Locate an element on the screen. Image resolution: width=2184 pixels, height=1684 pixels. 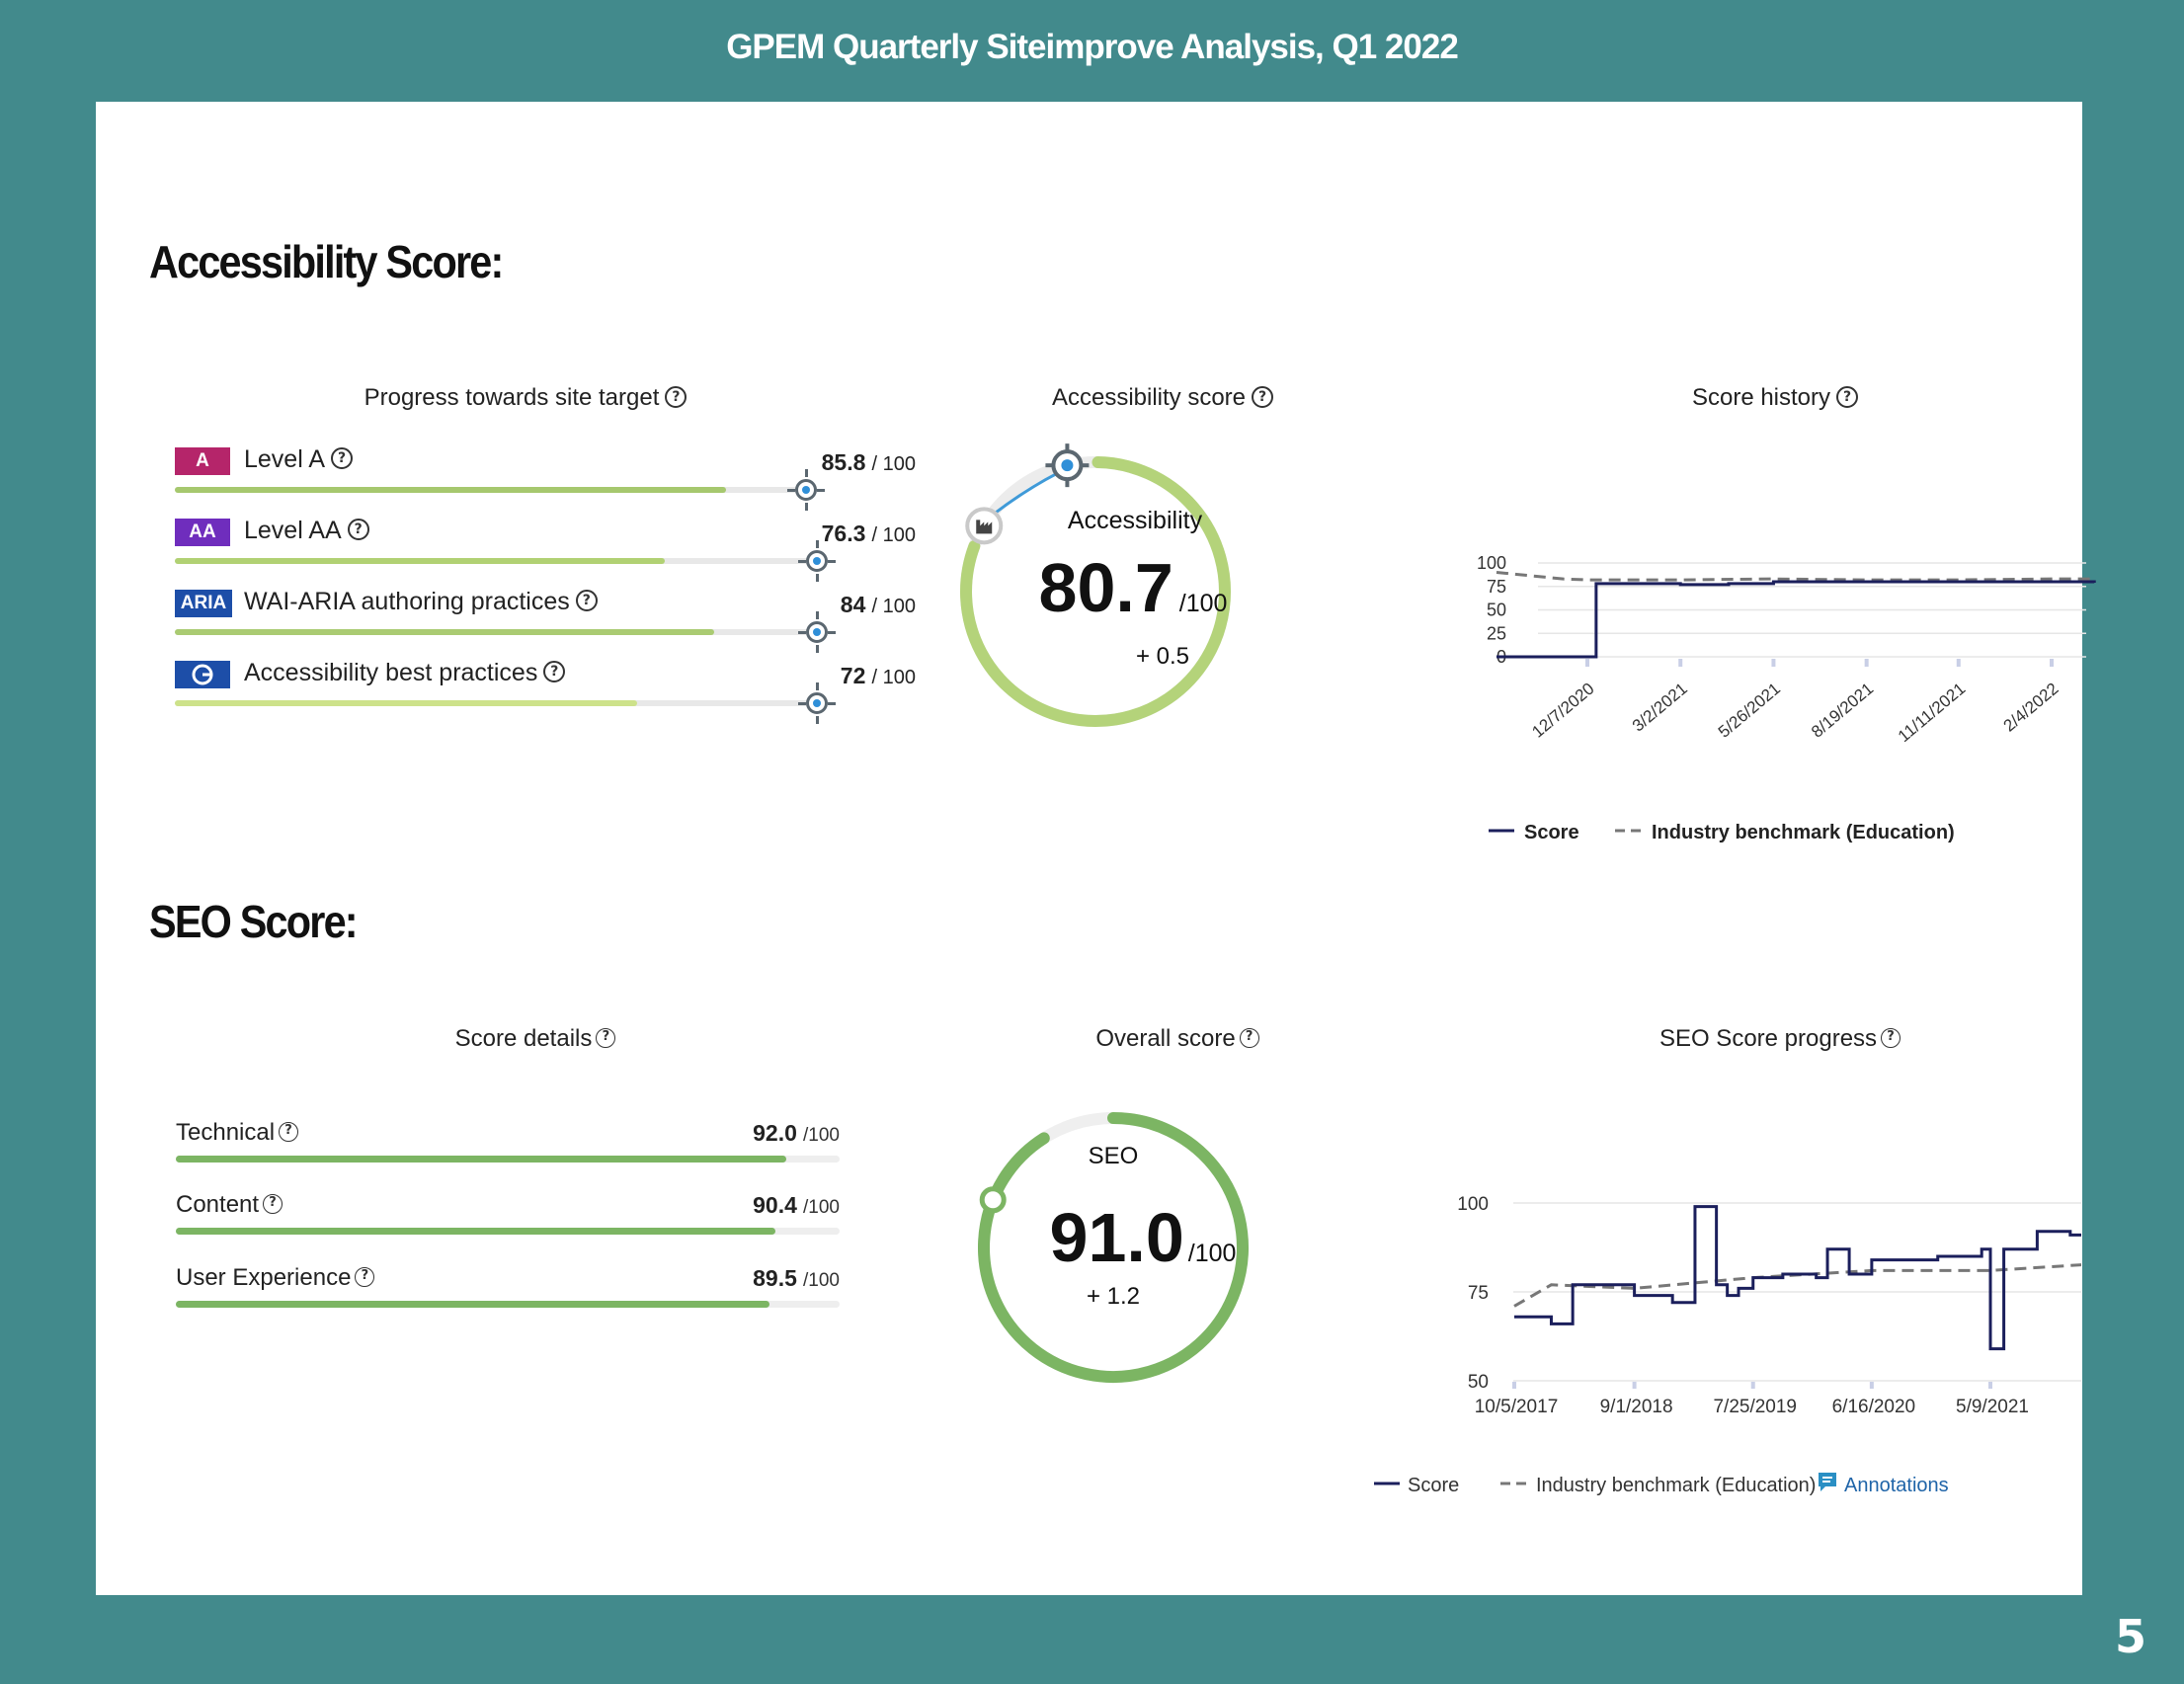
progress-score: 72 is located at coordinates (853, 675).